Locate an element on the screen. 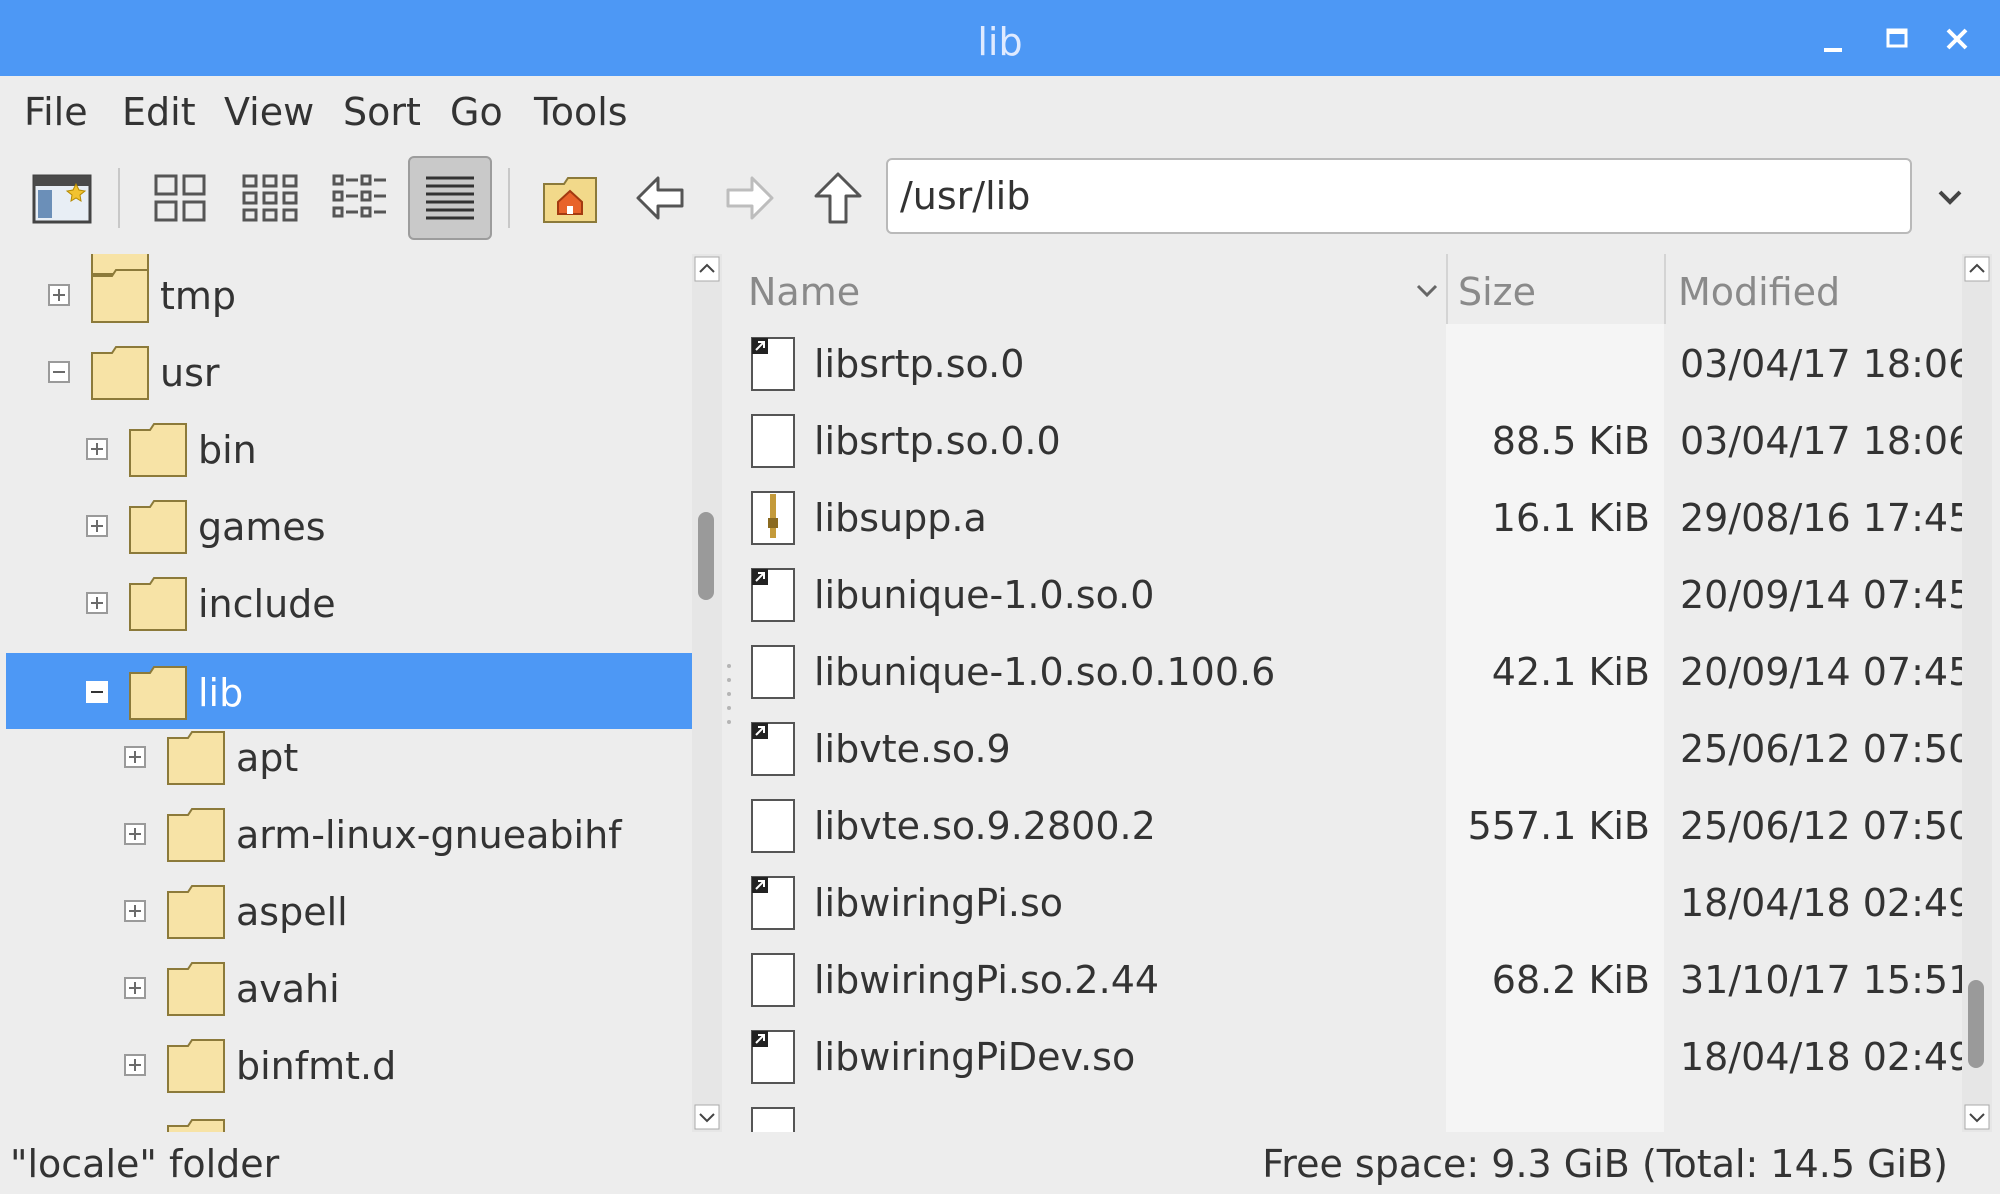 Image resolution: width=2000 pixels, height=1194 pixels. file-name: libunique-1.0.so.0 is located at coordinates (984, 595).